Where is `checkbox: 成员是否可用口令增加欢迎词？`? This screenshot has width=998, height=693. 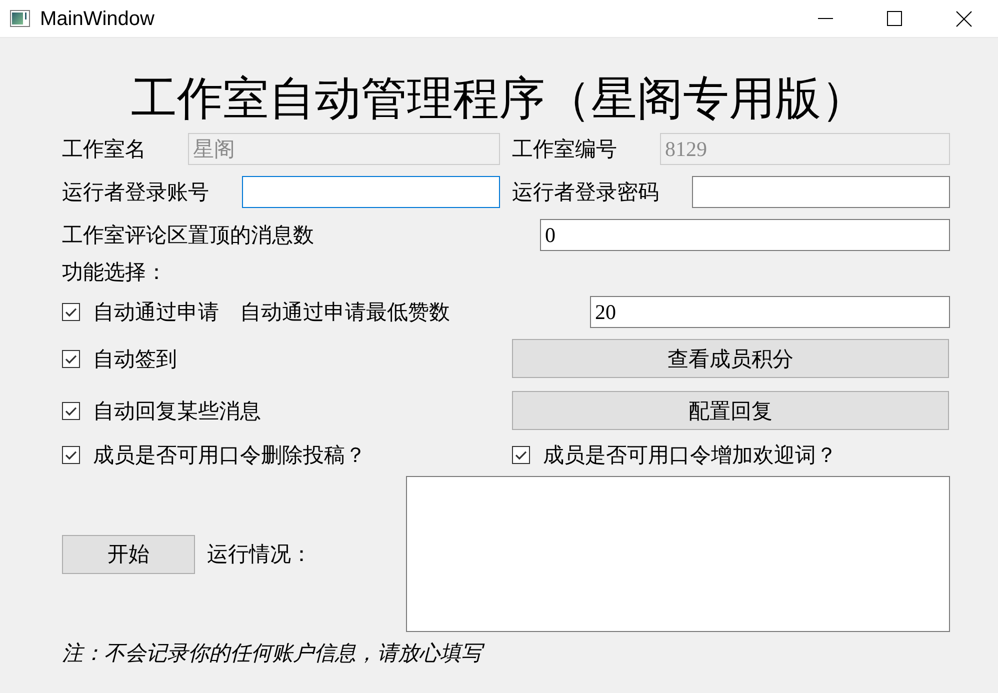 checkbox: 成员是否可用口令增加欢迎词？ is located at coordinates (674, 455).